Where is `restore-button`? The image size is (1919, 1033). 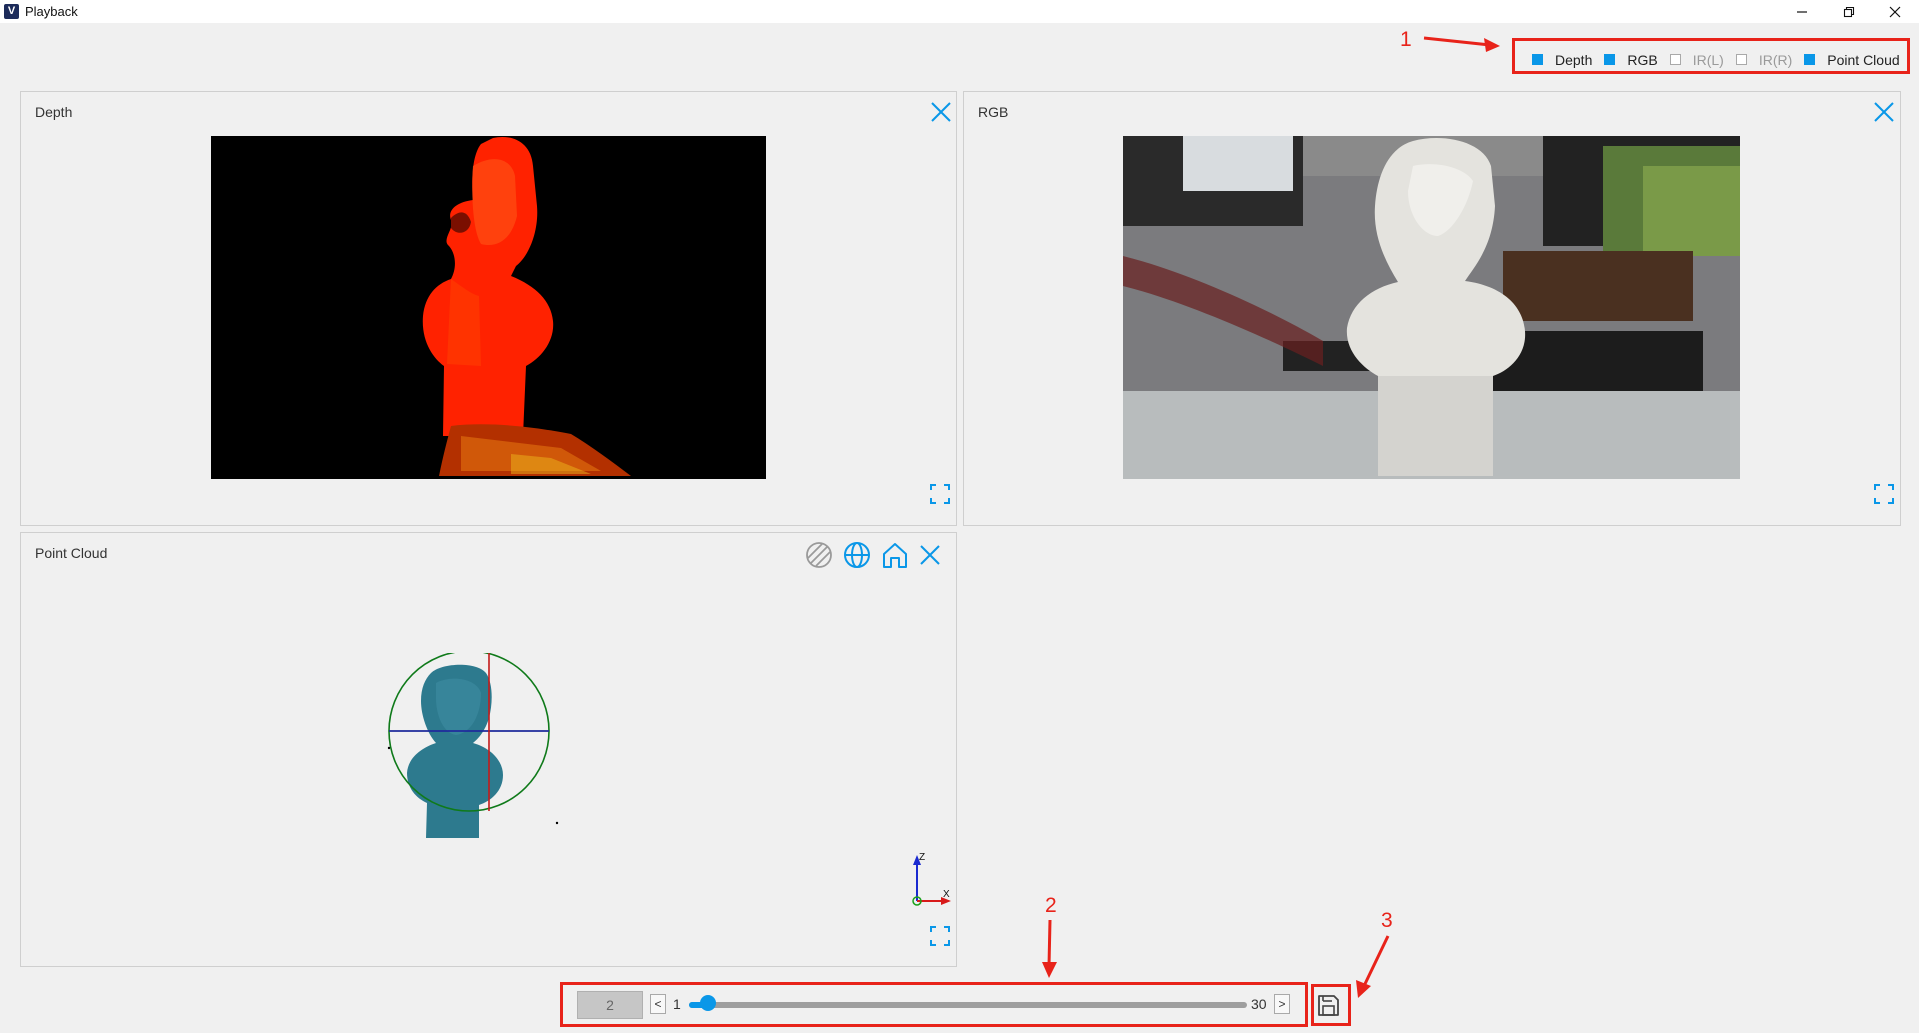
restore-button is located at coordinates (1849, 11).